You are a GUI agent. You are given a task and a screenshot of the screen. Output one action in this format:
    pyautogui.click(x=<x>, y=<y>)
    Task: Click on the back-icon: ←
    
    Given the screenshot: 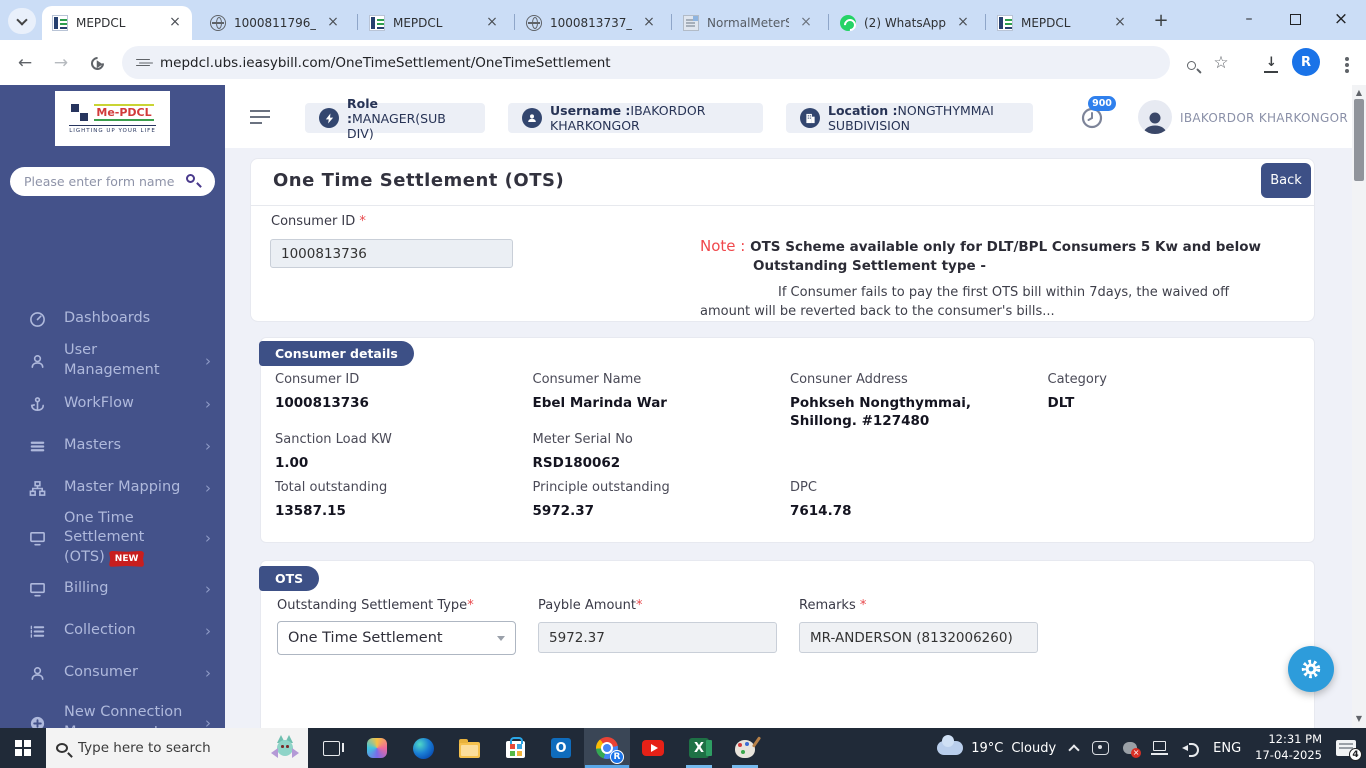 What is the action you would take?
    pyautogui.click(x=25, y=63)
    